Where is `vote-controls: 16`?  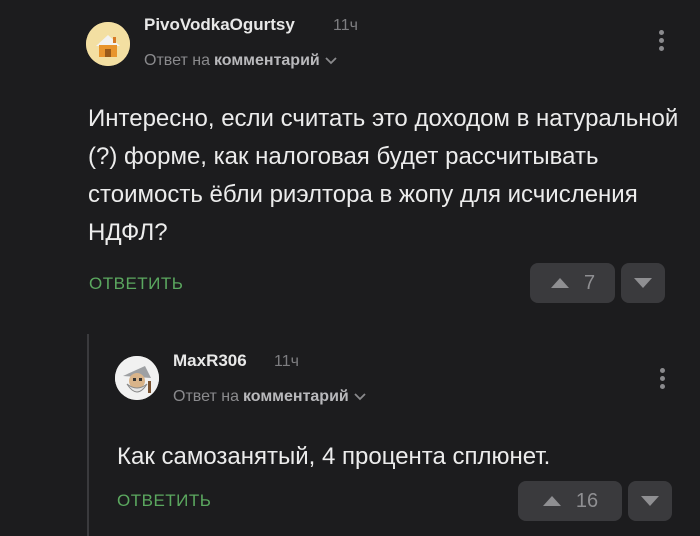
vote-controls: 16 is located at coordinates (595, 501).